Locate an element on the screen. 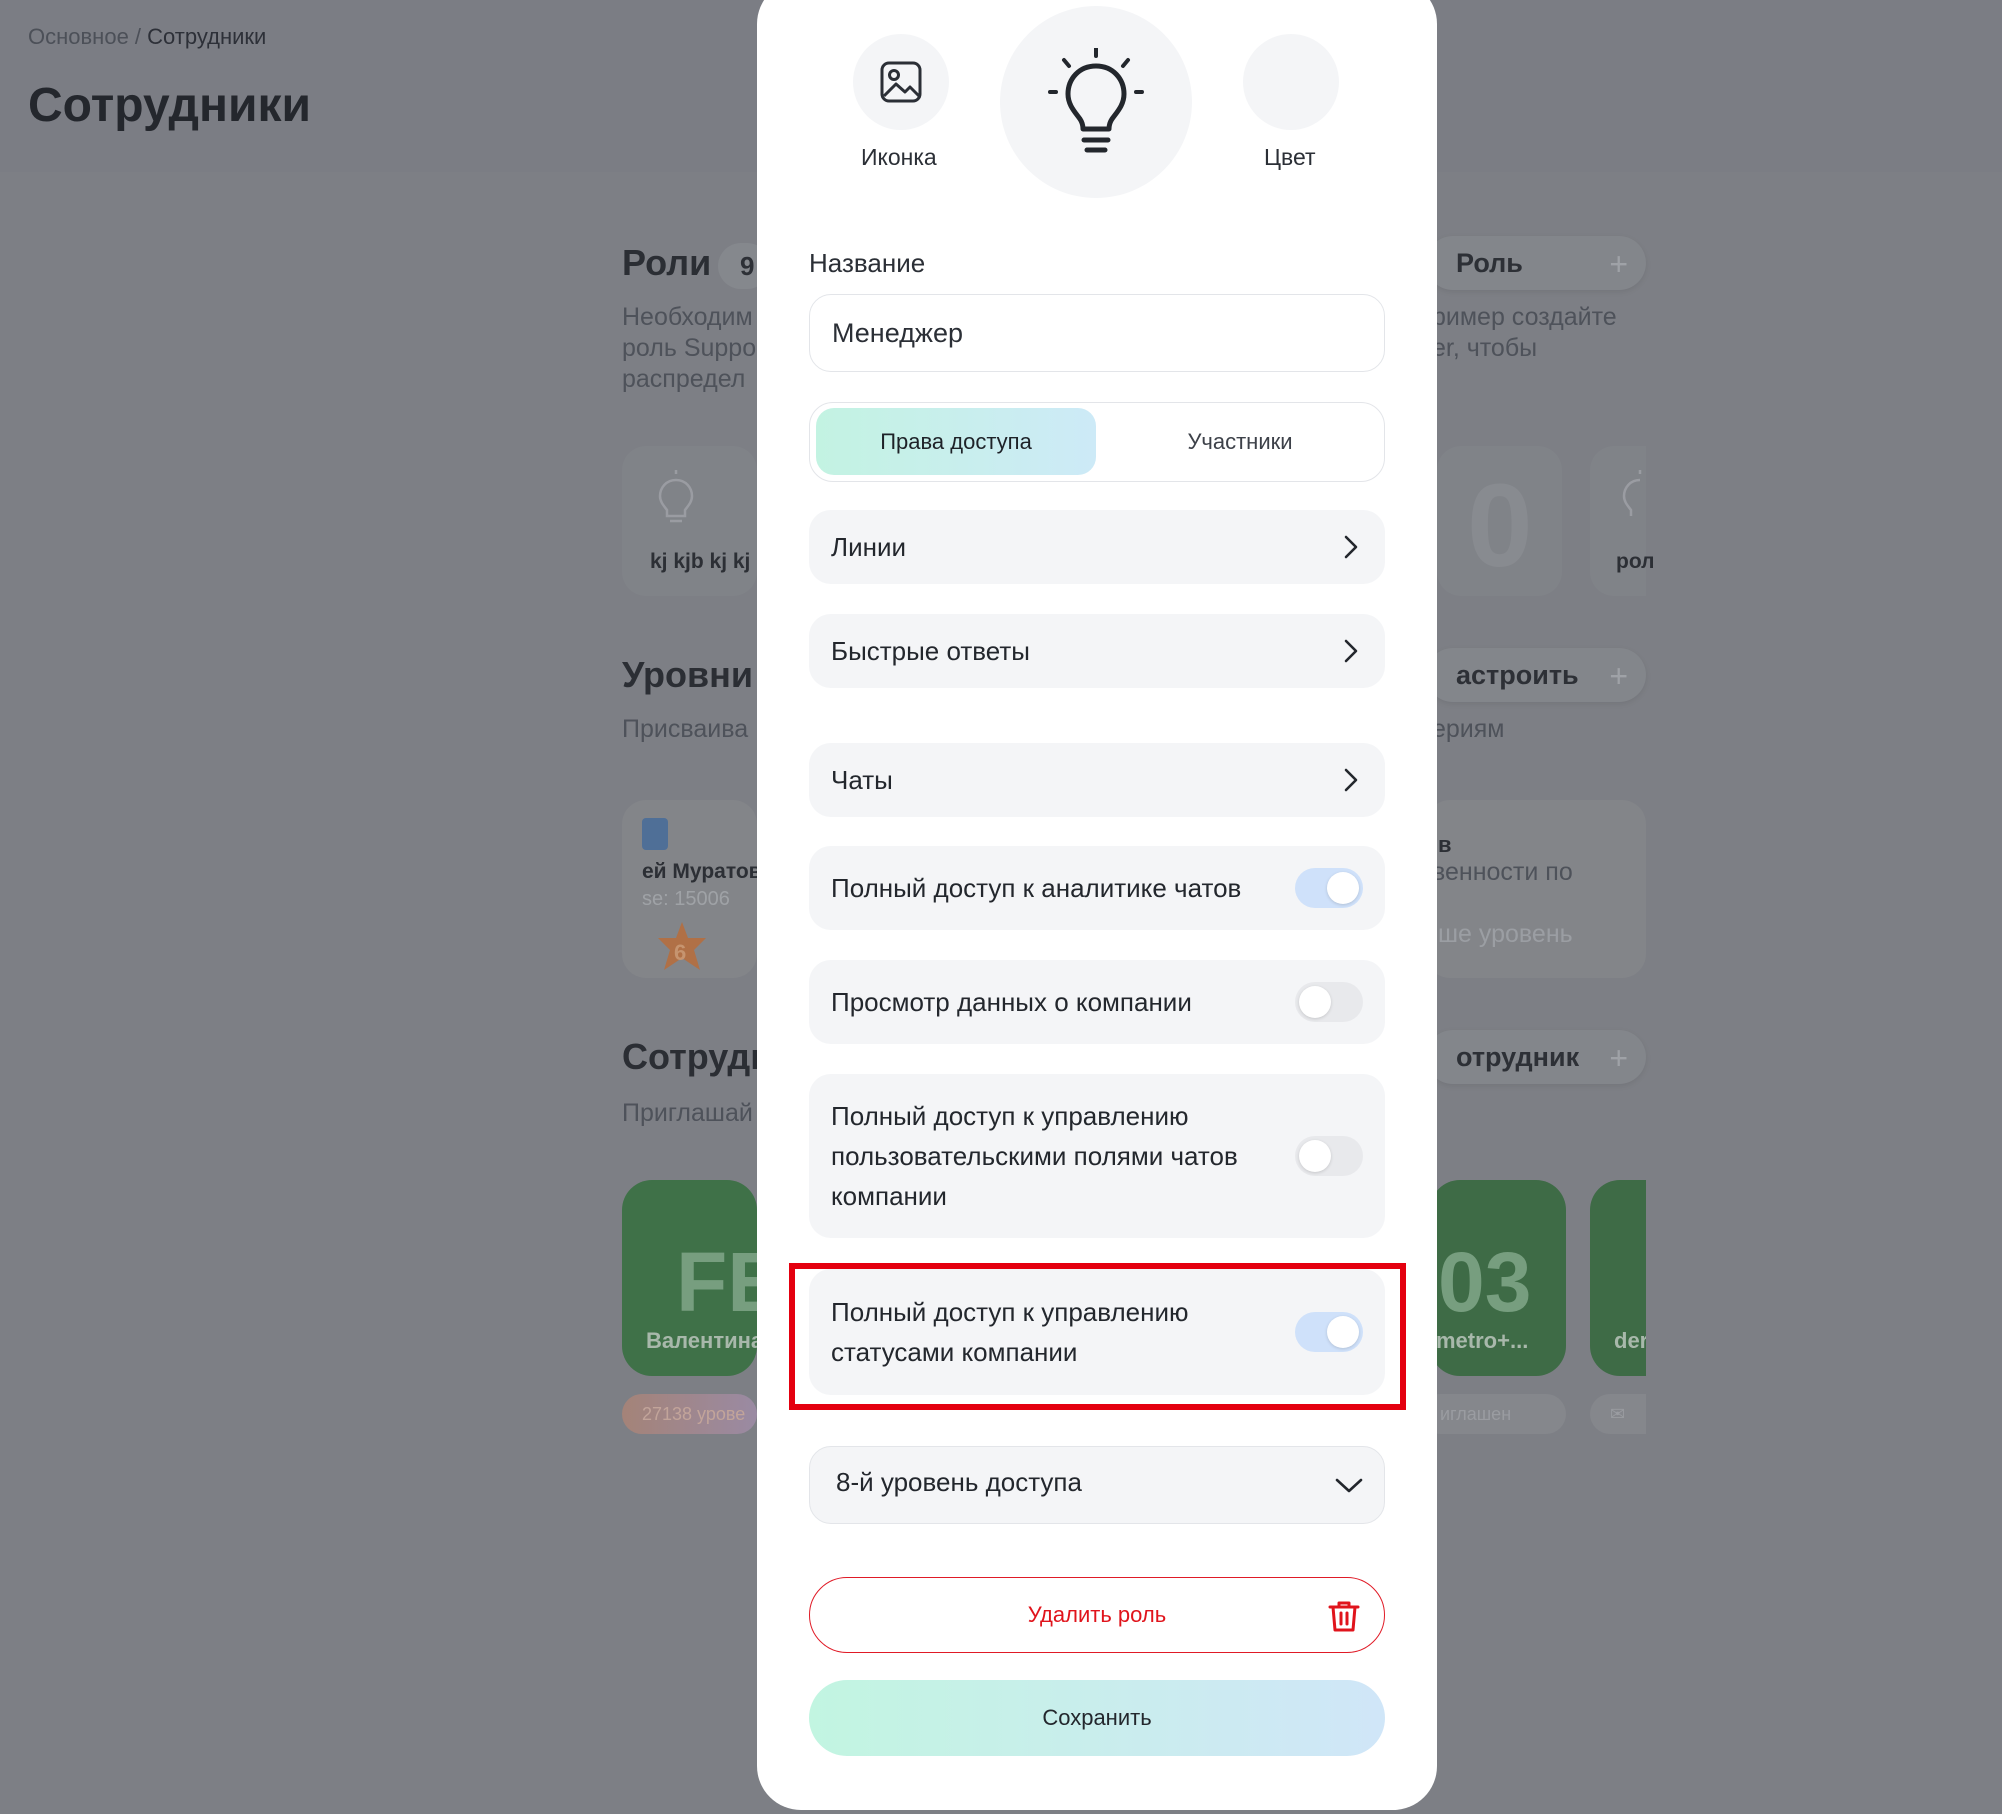  level-card-line: в is located at coordinates (1445, 844).